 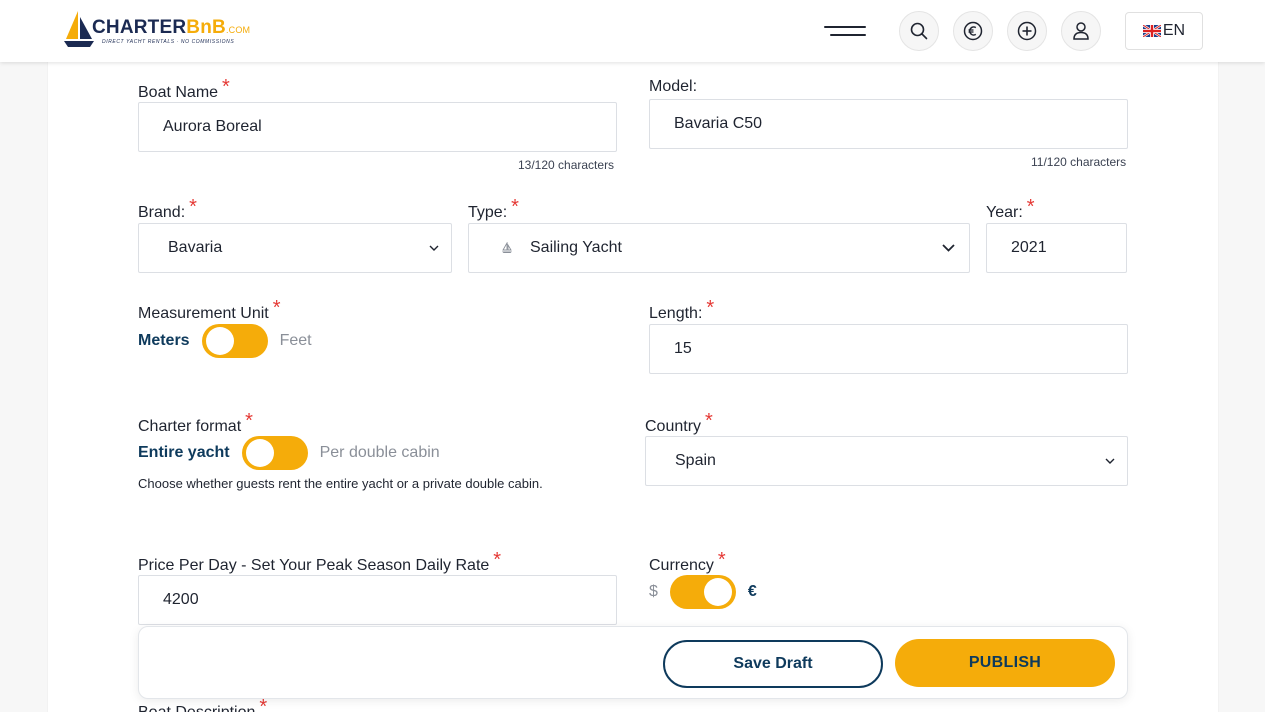 What do you see at coordinates (380, 453) in the screenshot?
I see `per-double-cabin-option: Per double cabin` at bounding box center [380, 453].